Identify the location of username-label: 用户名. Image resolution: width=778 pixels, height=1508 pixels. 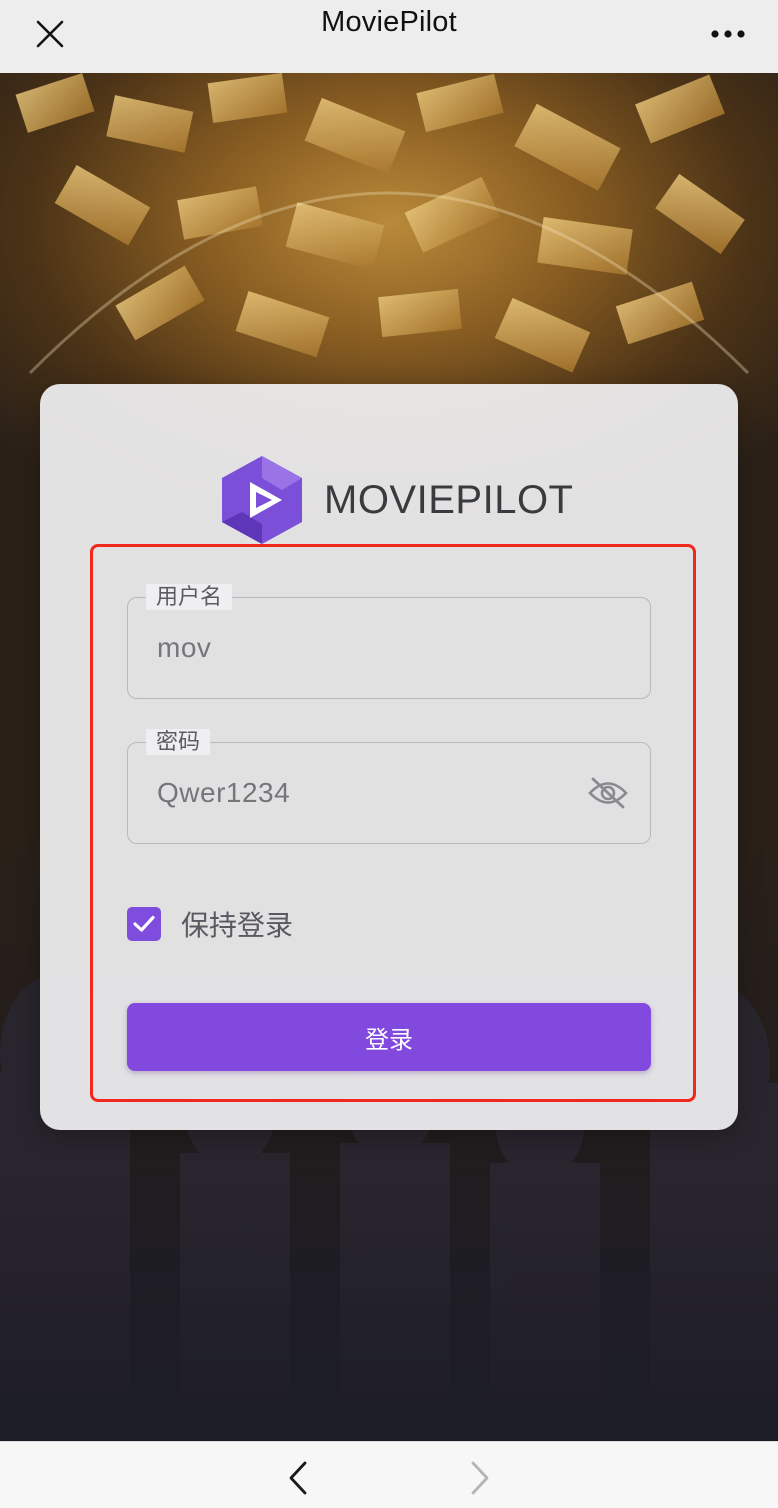
(189, 597).